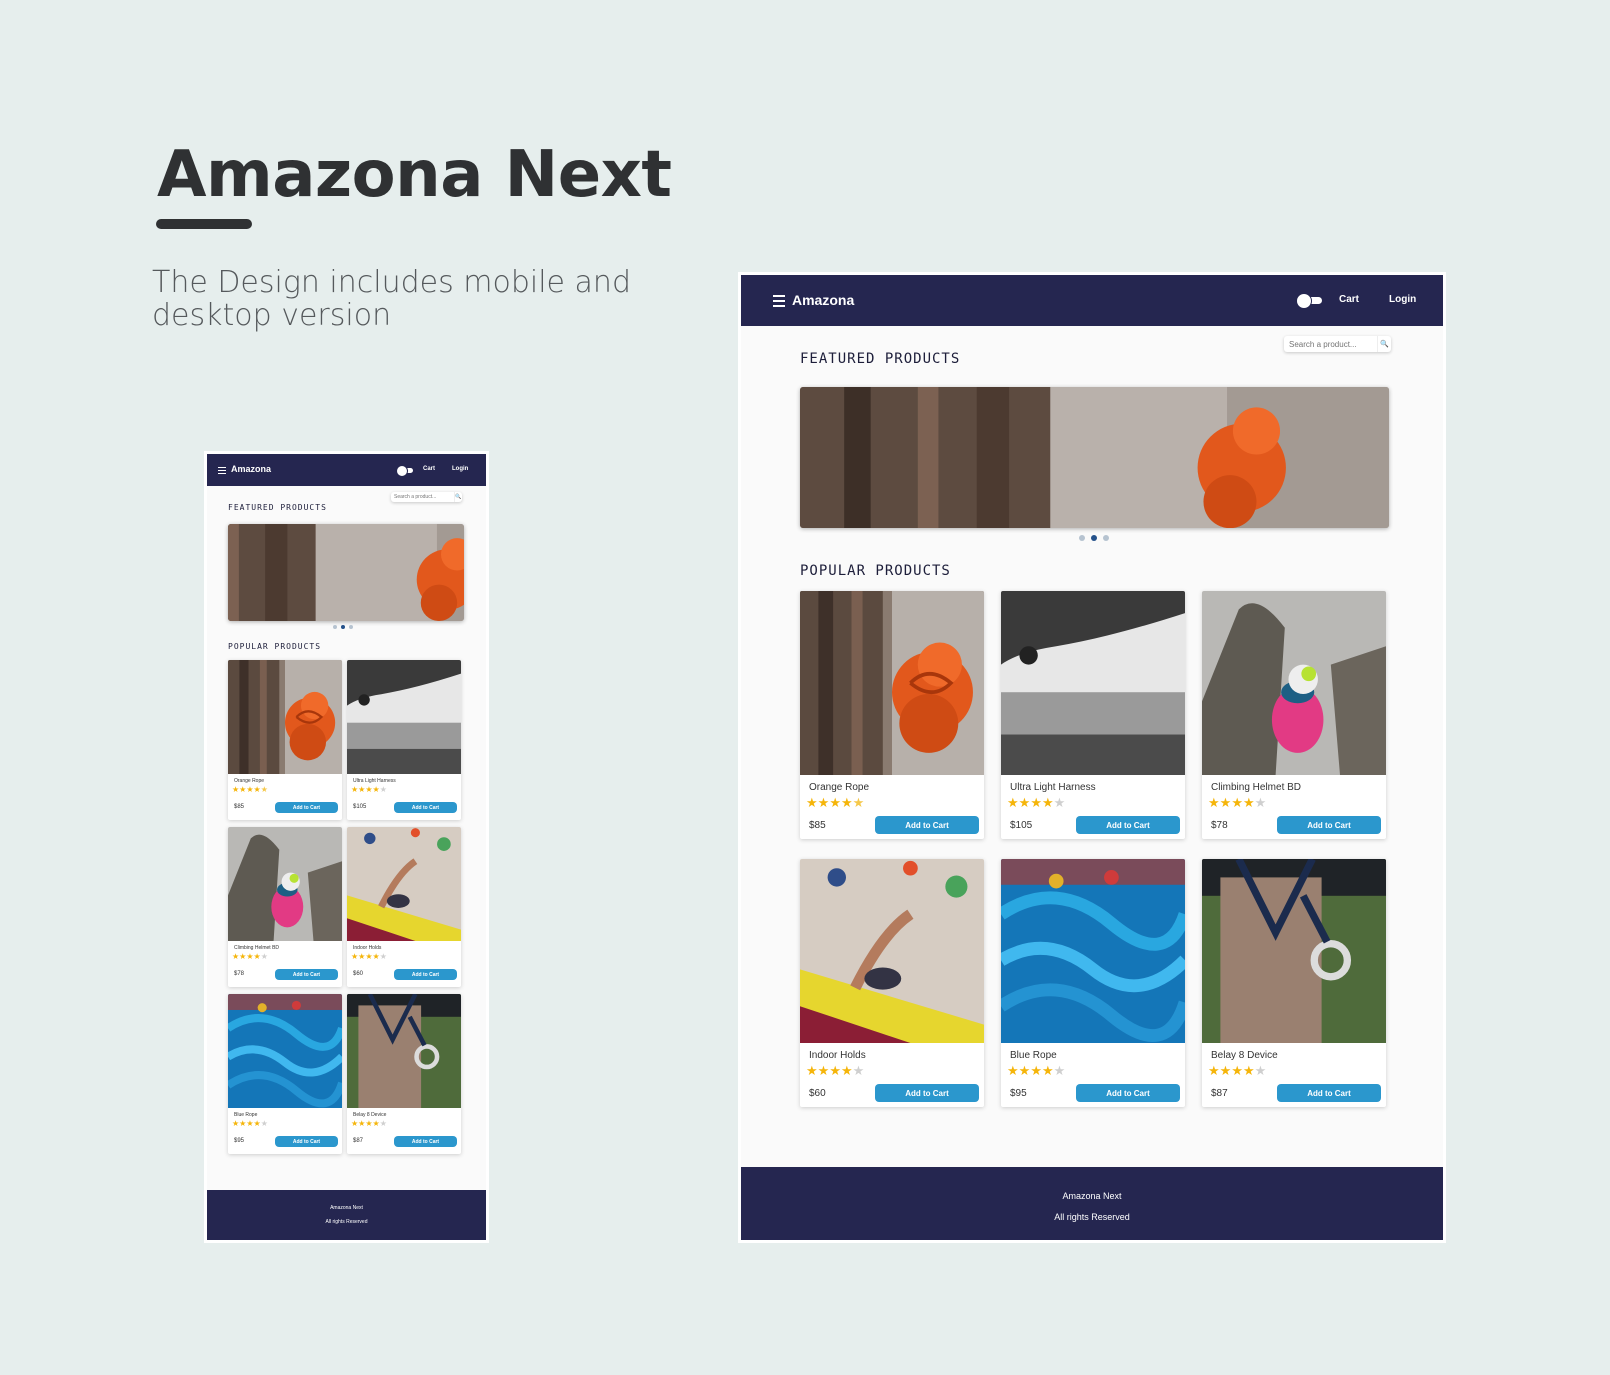  What do you see at coordinates (1092, 1217) in the screenshot?
I see `footer-rights: All rights Reserved` at bounding box center [1092, 1217].